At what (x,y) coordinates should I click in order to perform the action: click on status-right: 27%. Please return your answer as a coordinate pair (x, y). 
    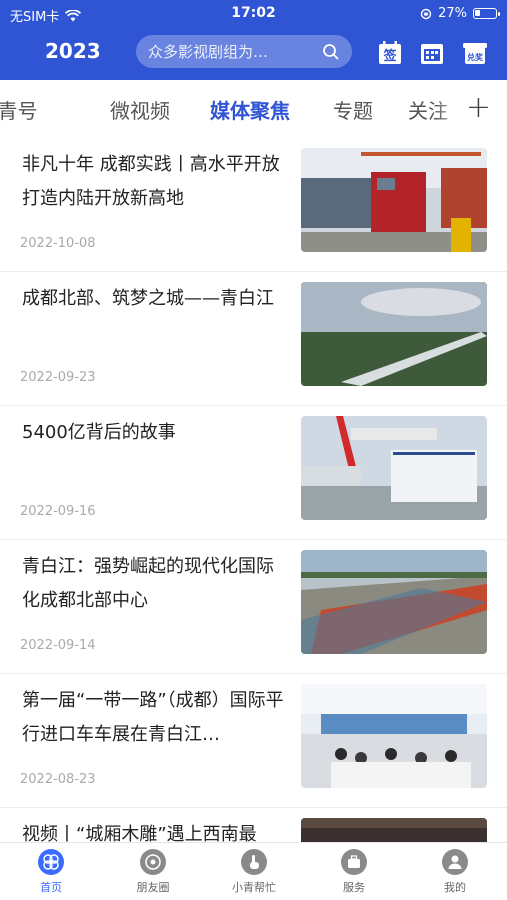
    Looking at the image, I should click on (460, 13).